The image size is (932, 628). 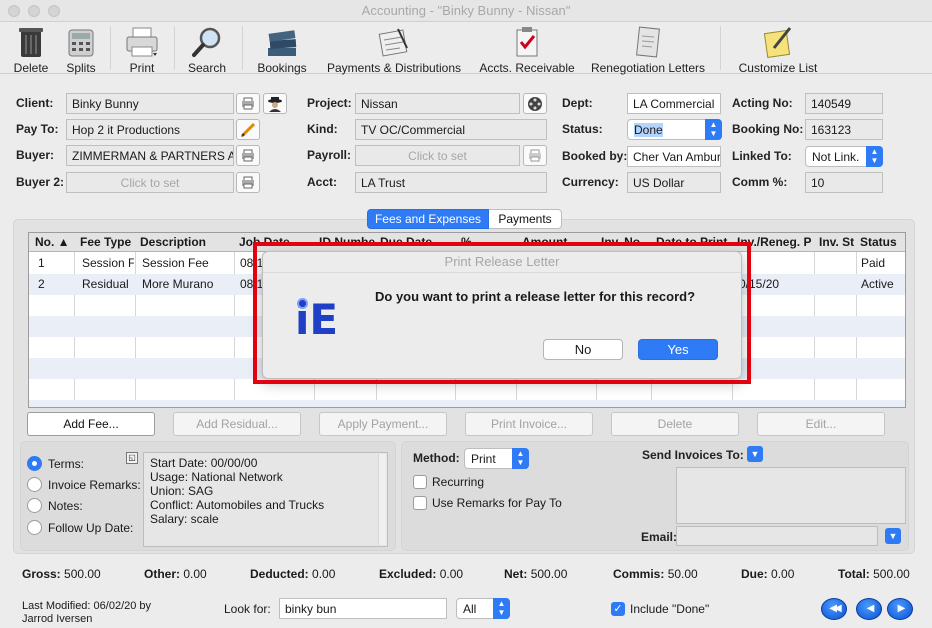 What do you see at coordinates (324, 574) in the screenshot?
I see `deducted-value: 0.00` at bounding box center [324, 574].